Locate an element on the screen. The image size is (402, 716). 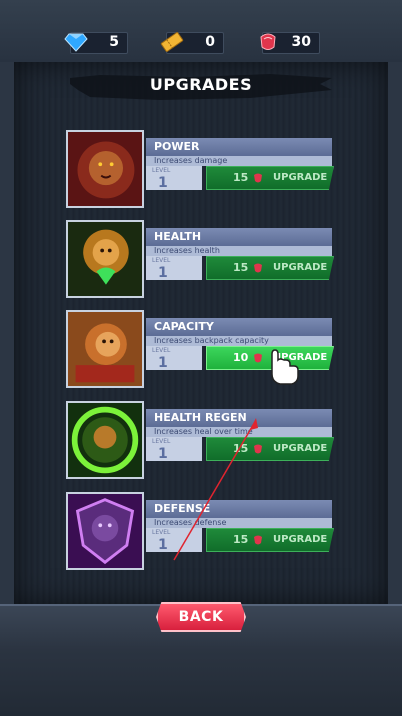
upgrade-title-bar: HEALTH is located at coordinates (239, 237).